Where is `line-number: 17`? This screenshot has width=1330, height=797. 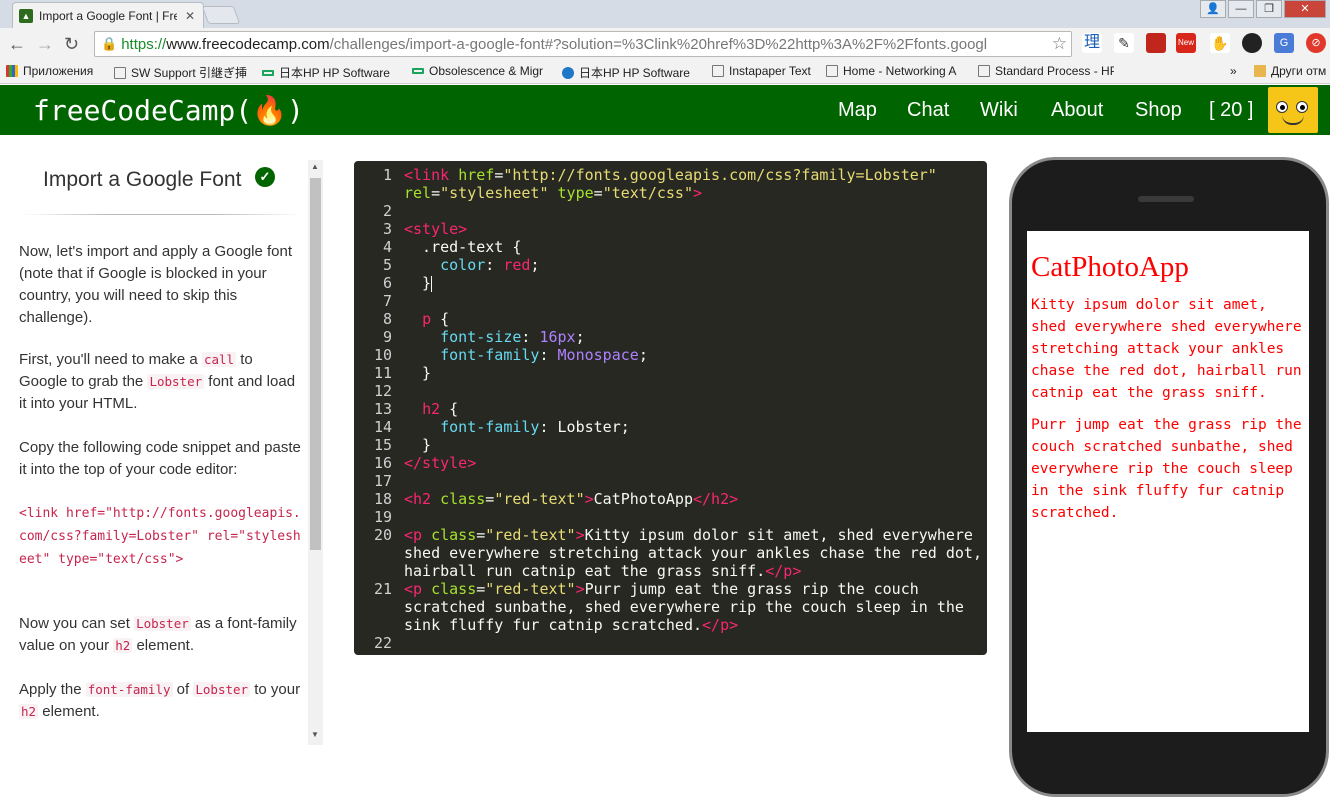 line-number: 17 is located at coordinates (382, 481).